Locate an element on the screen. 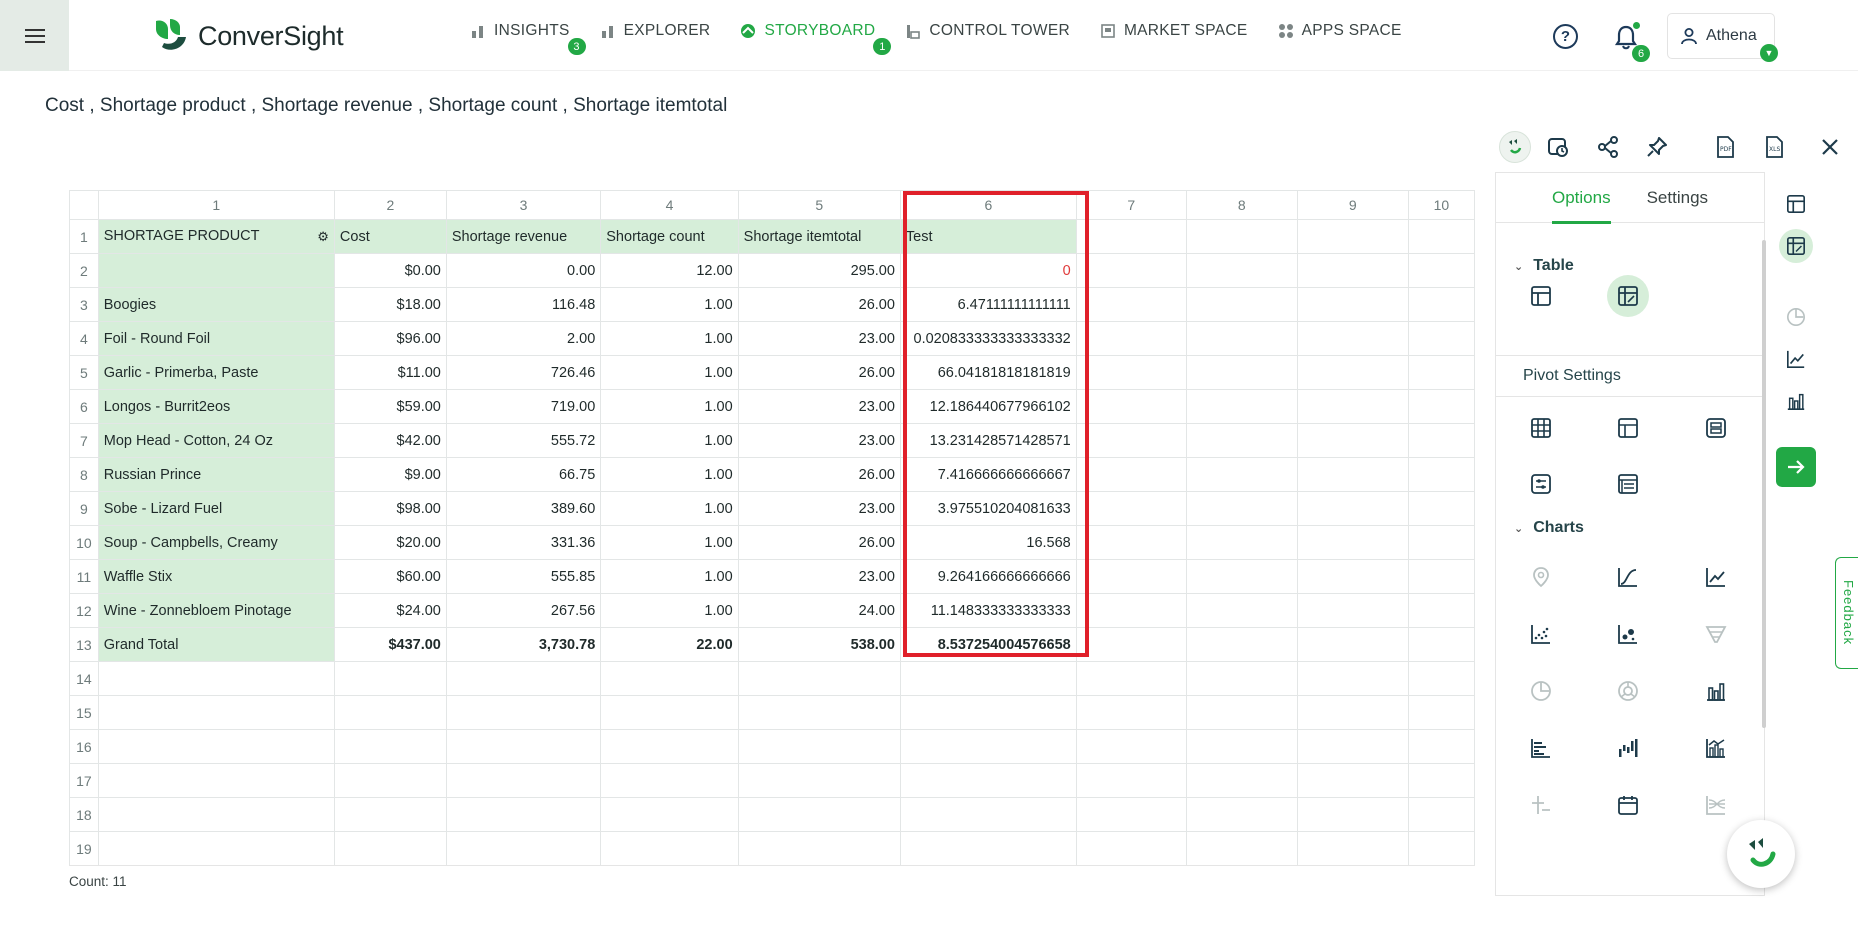  gear-icon: ⚙ is located at coordinates (323, 237).